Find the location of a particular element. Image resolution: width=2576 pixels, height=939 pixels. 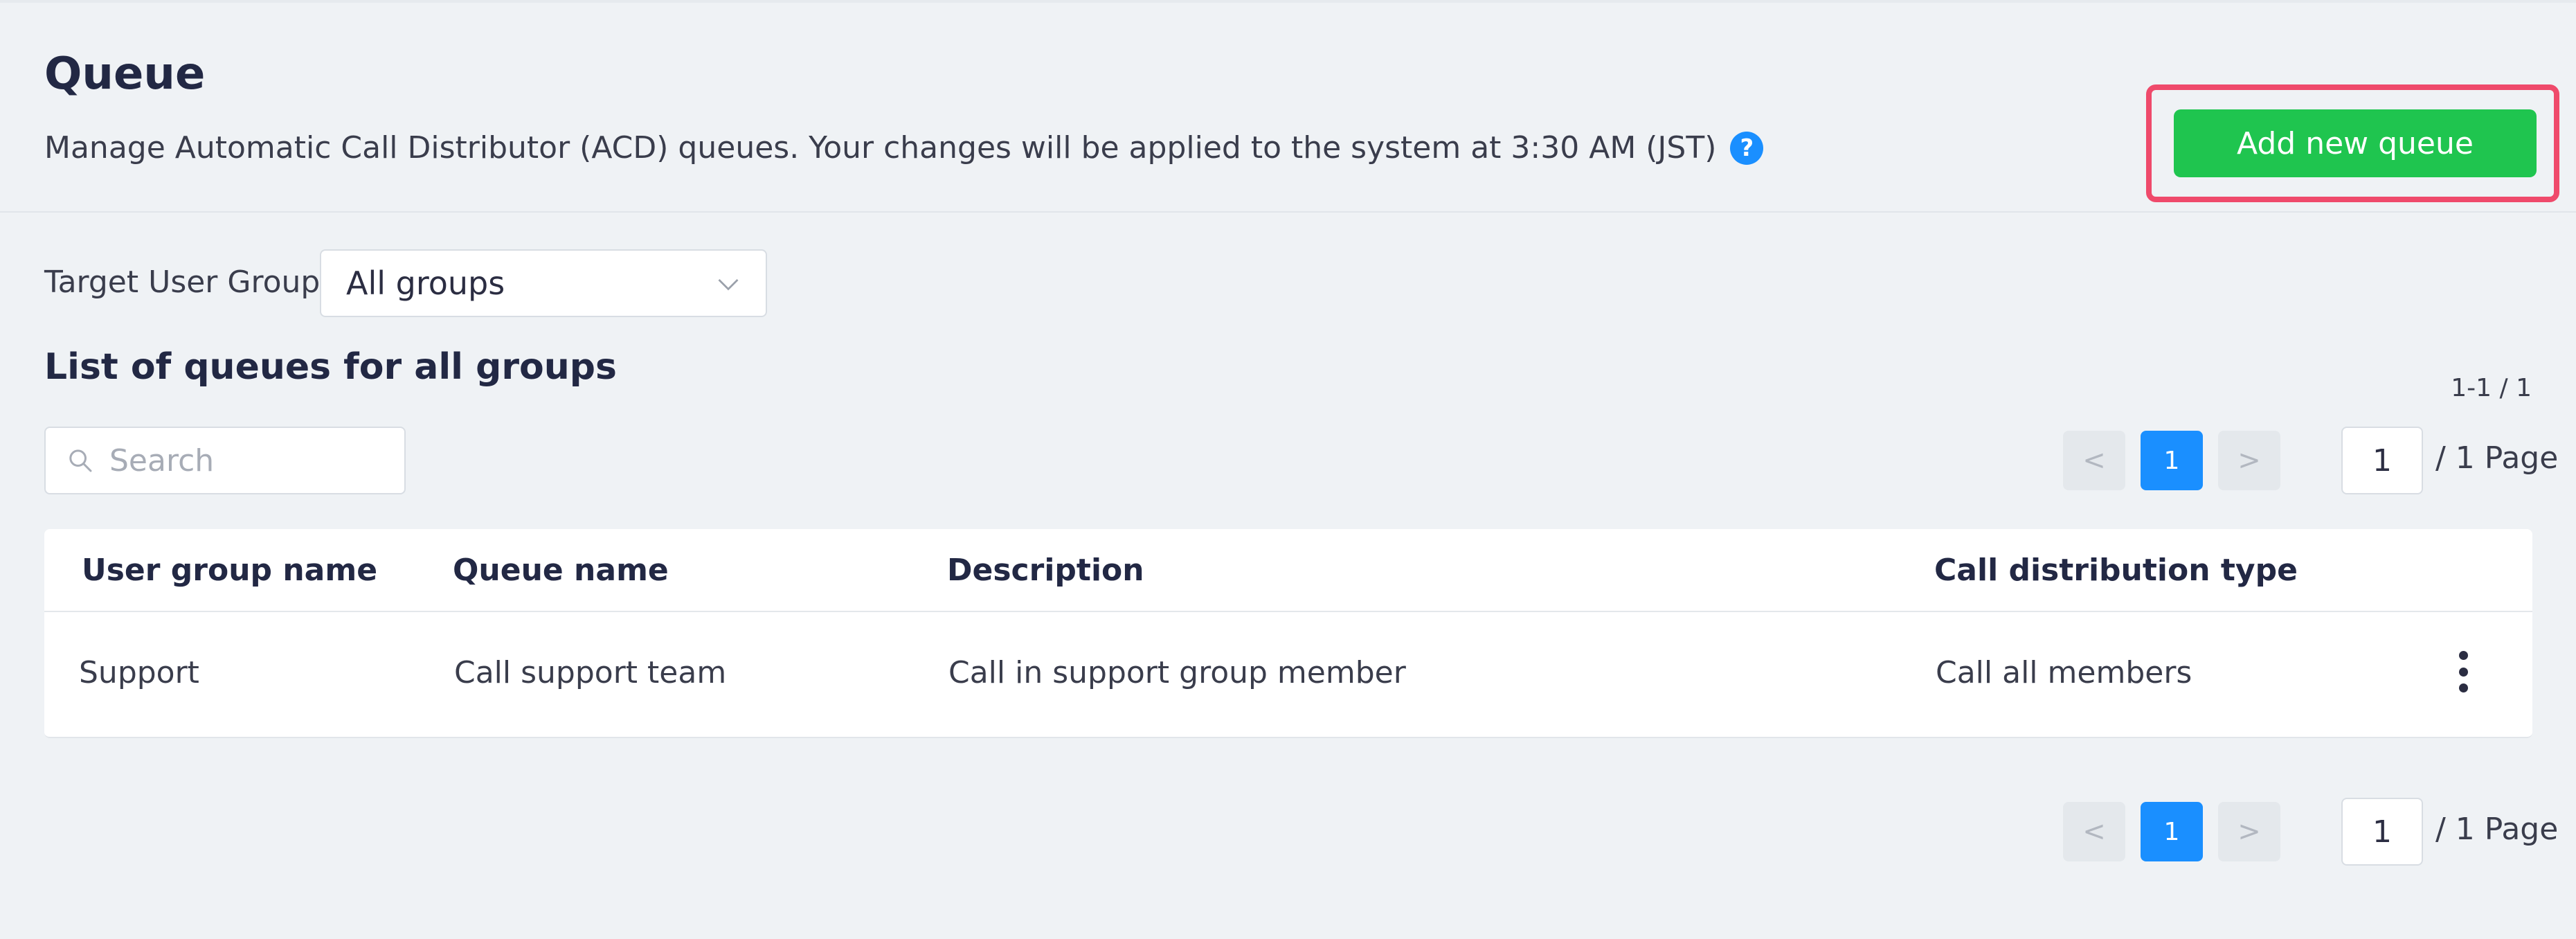

target-user-group-select: All groups is located at coordinates (543, 283).